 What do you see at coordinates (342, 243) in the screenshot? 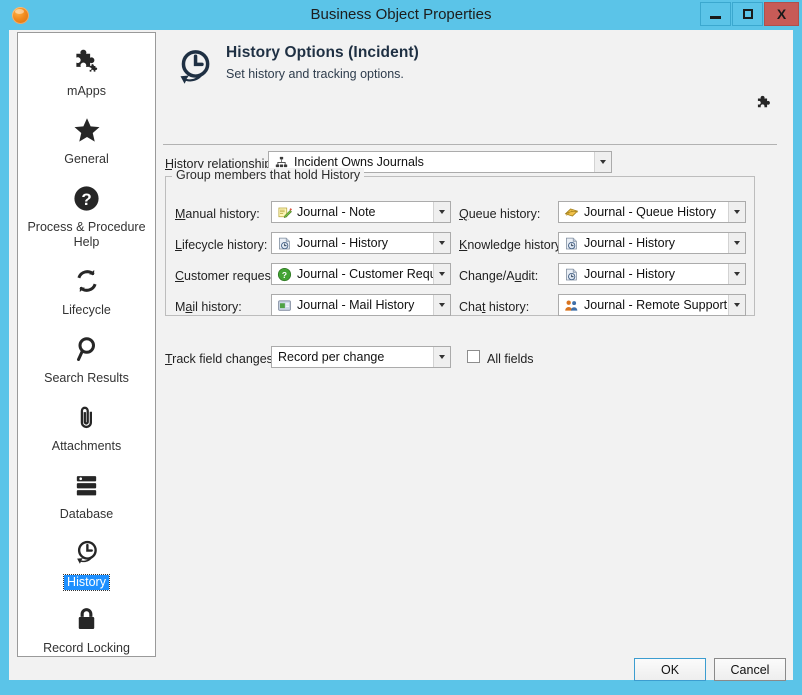
I see `lifecycle-history-value: Journal - History` at bounding box center [342, 243].